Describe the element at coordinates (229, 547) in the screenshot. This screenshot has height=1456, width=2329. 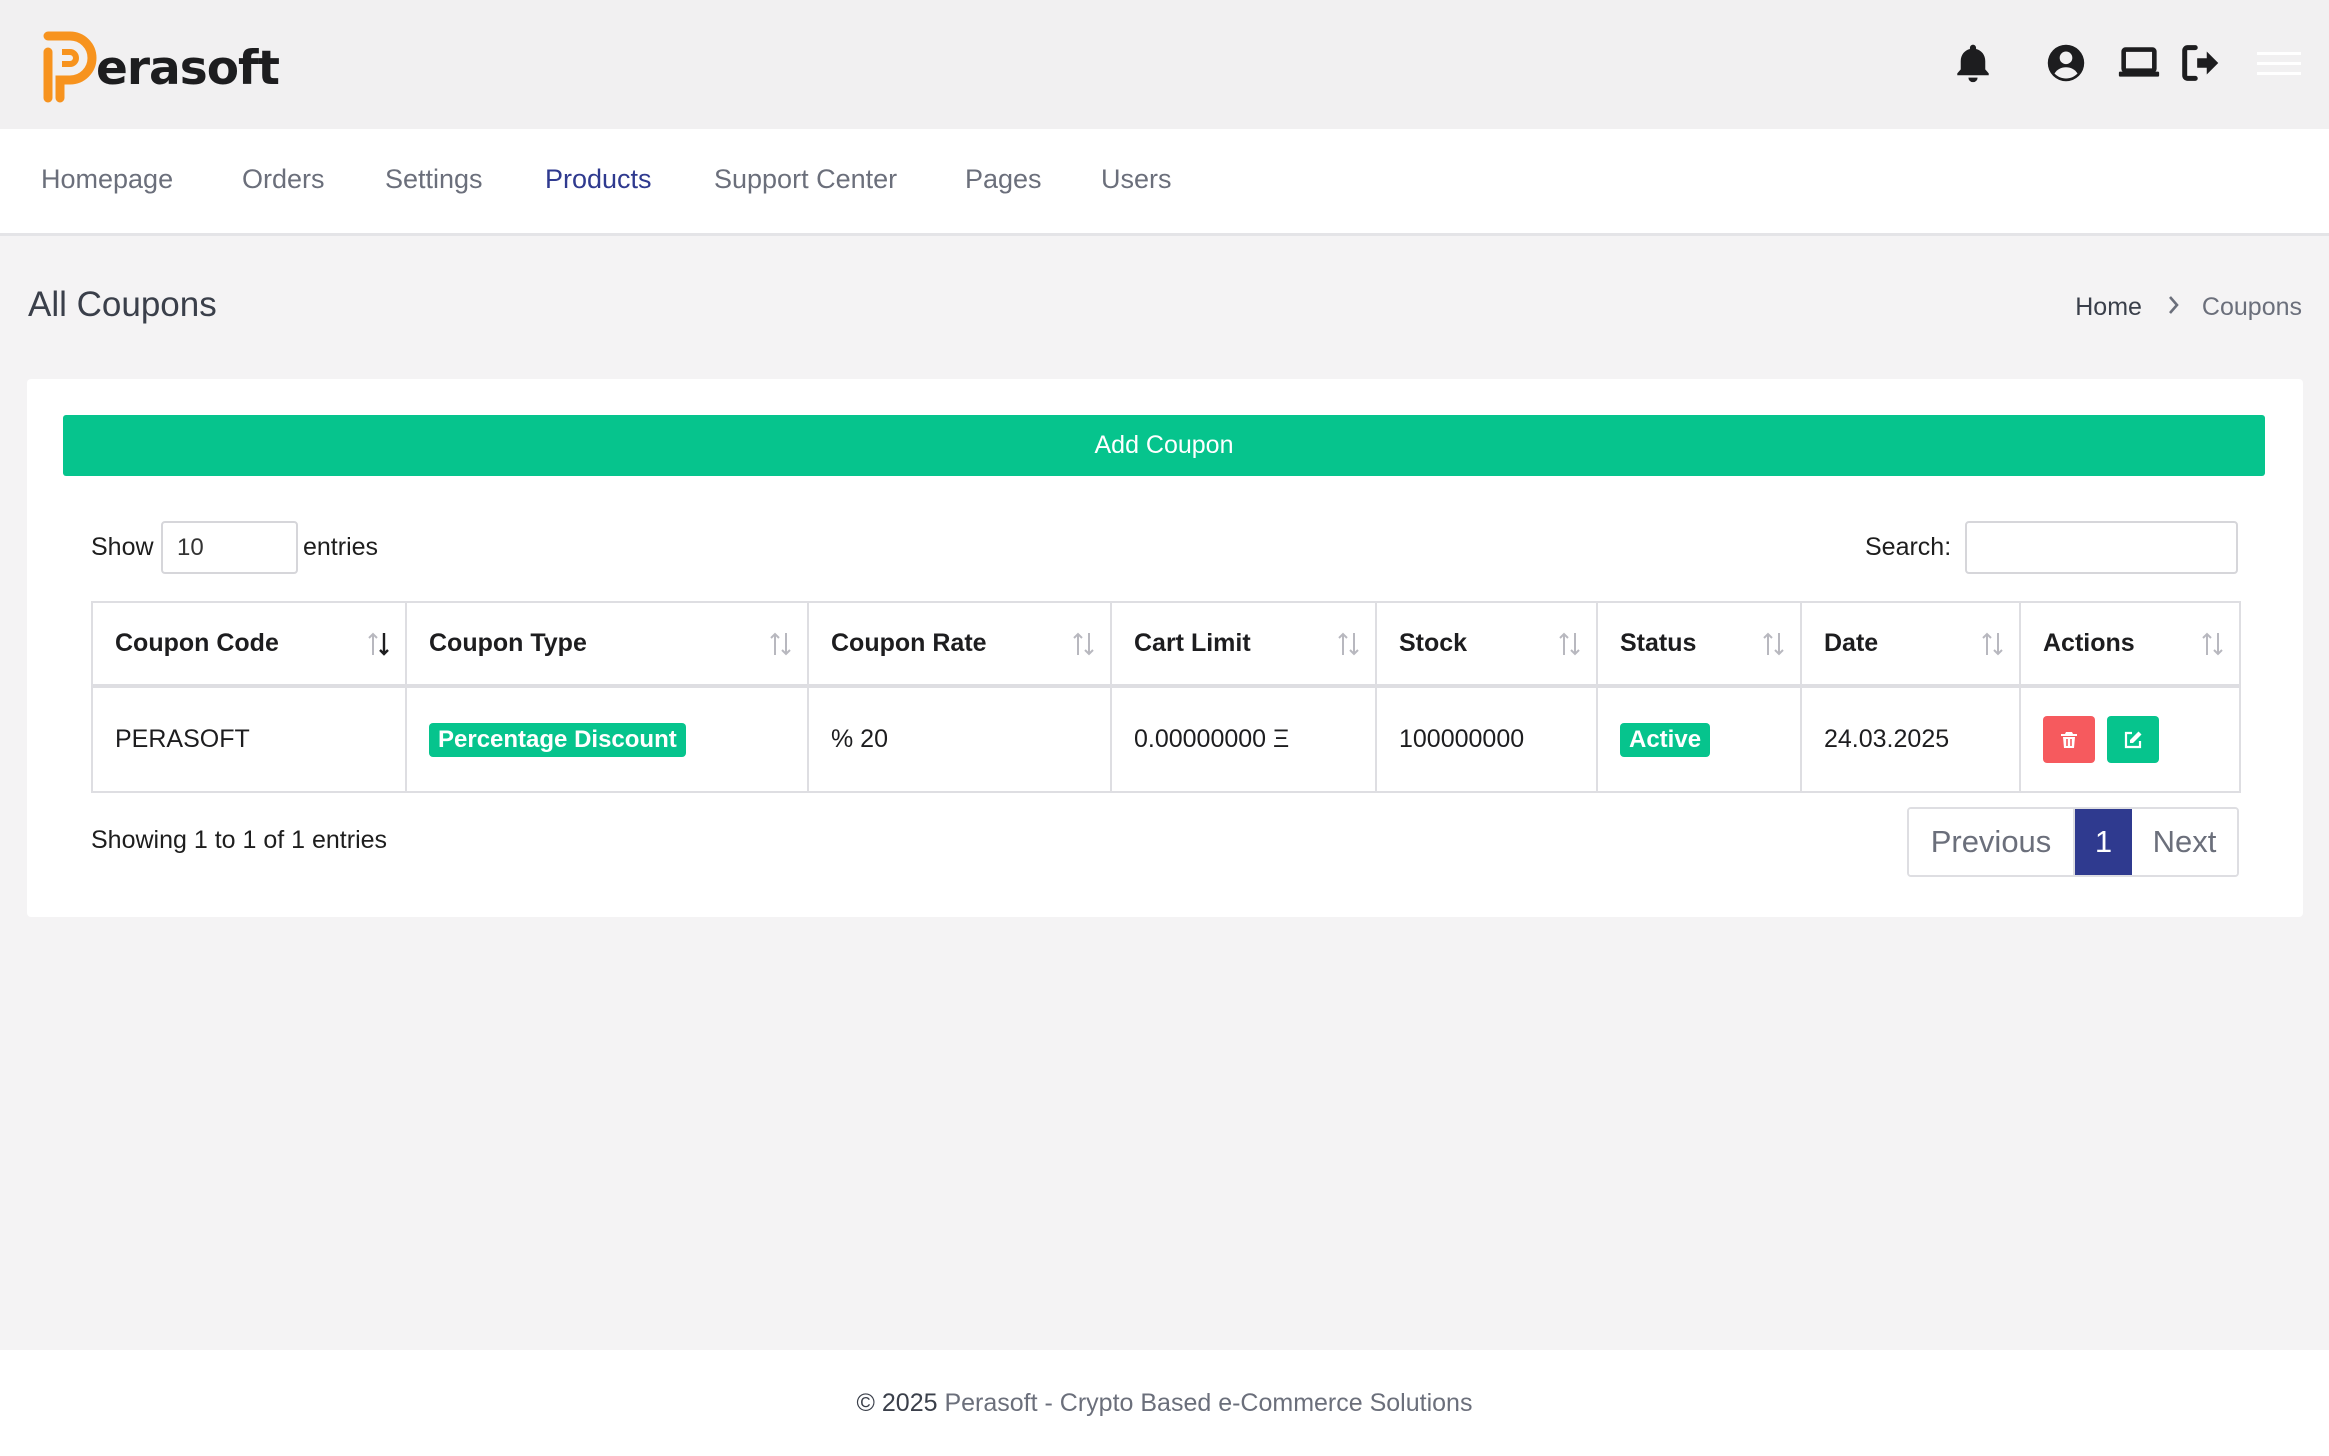
I see `entries-per-page-select: 10` at that location.